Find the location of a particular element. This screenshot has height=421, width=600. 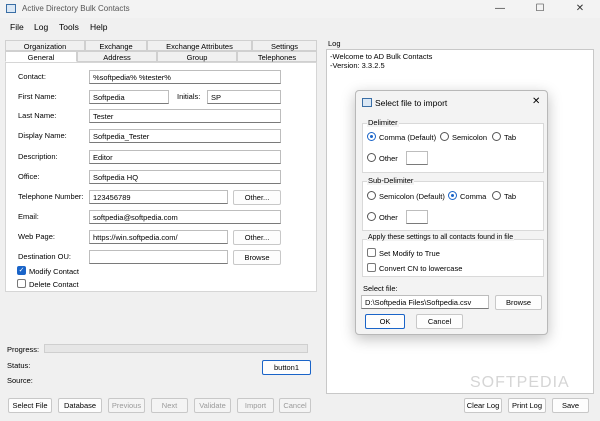

delimiter-comma-radio is located at coordinates (371, 136).